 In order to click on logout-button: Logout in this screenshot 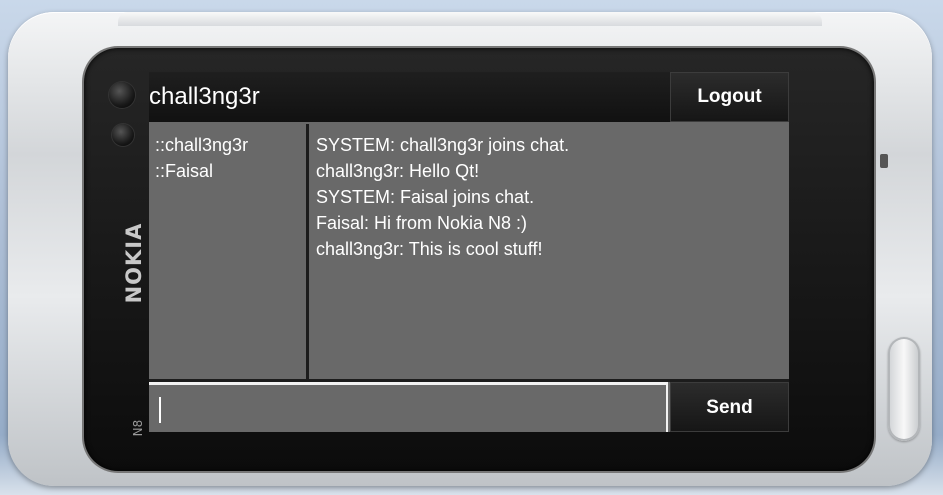, I will do `click(729, 97)`.